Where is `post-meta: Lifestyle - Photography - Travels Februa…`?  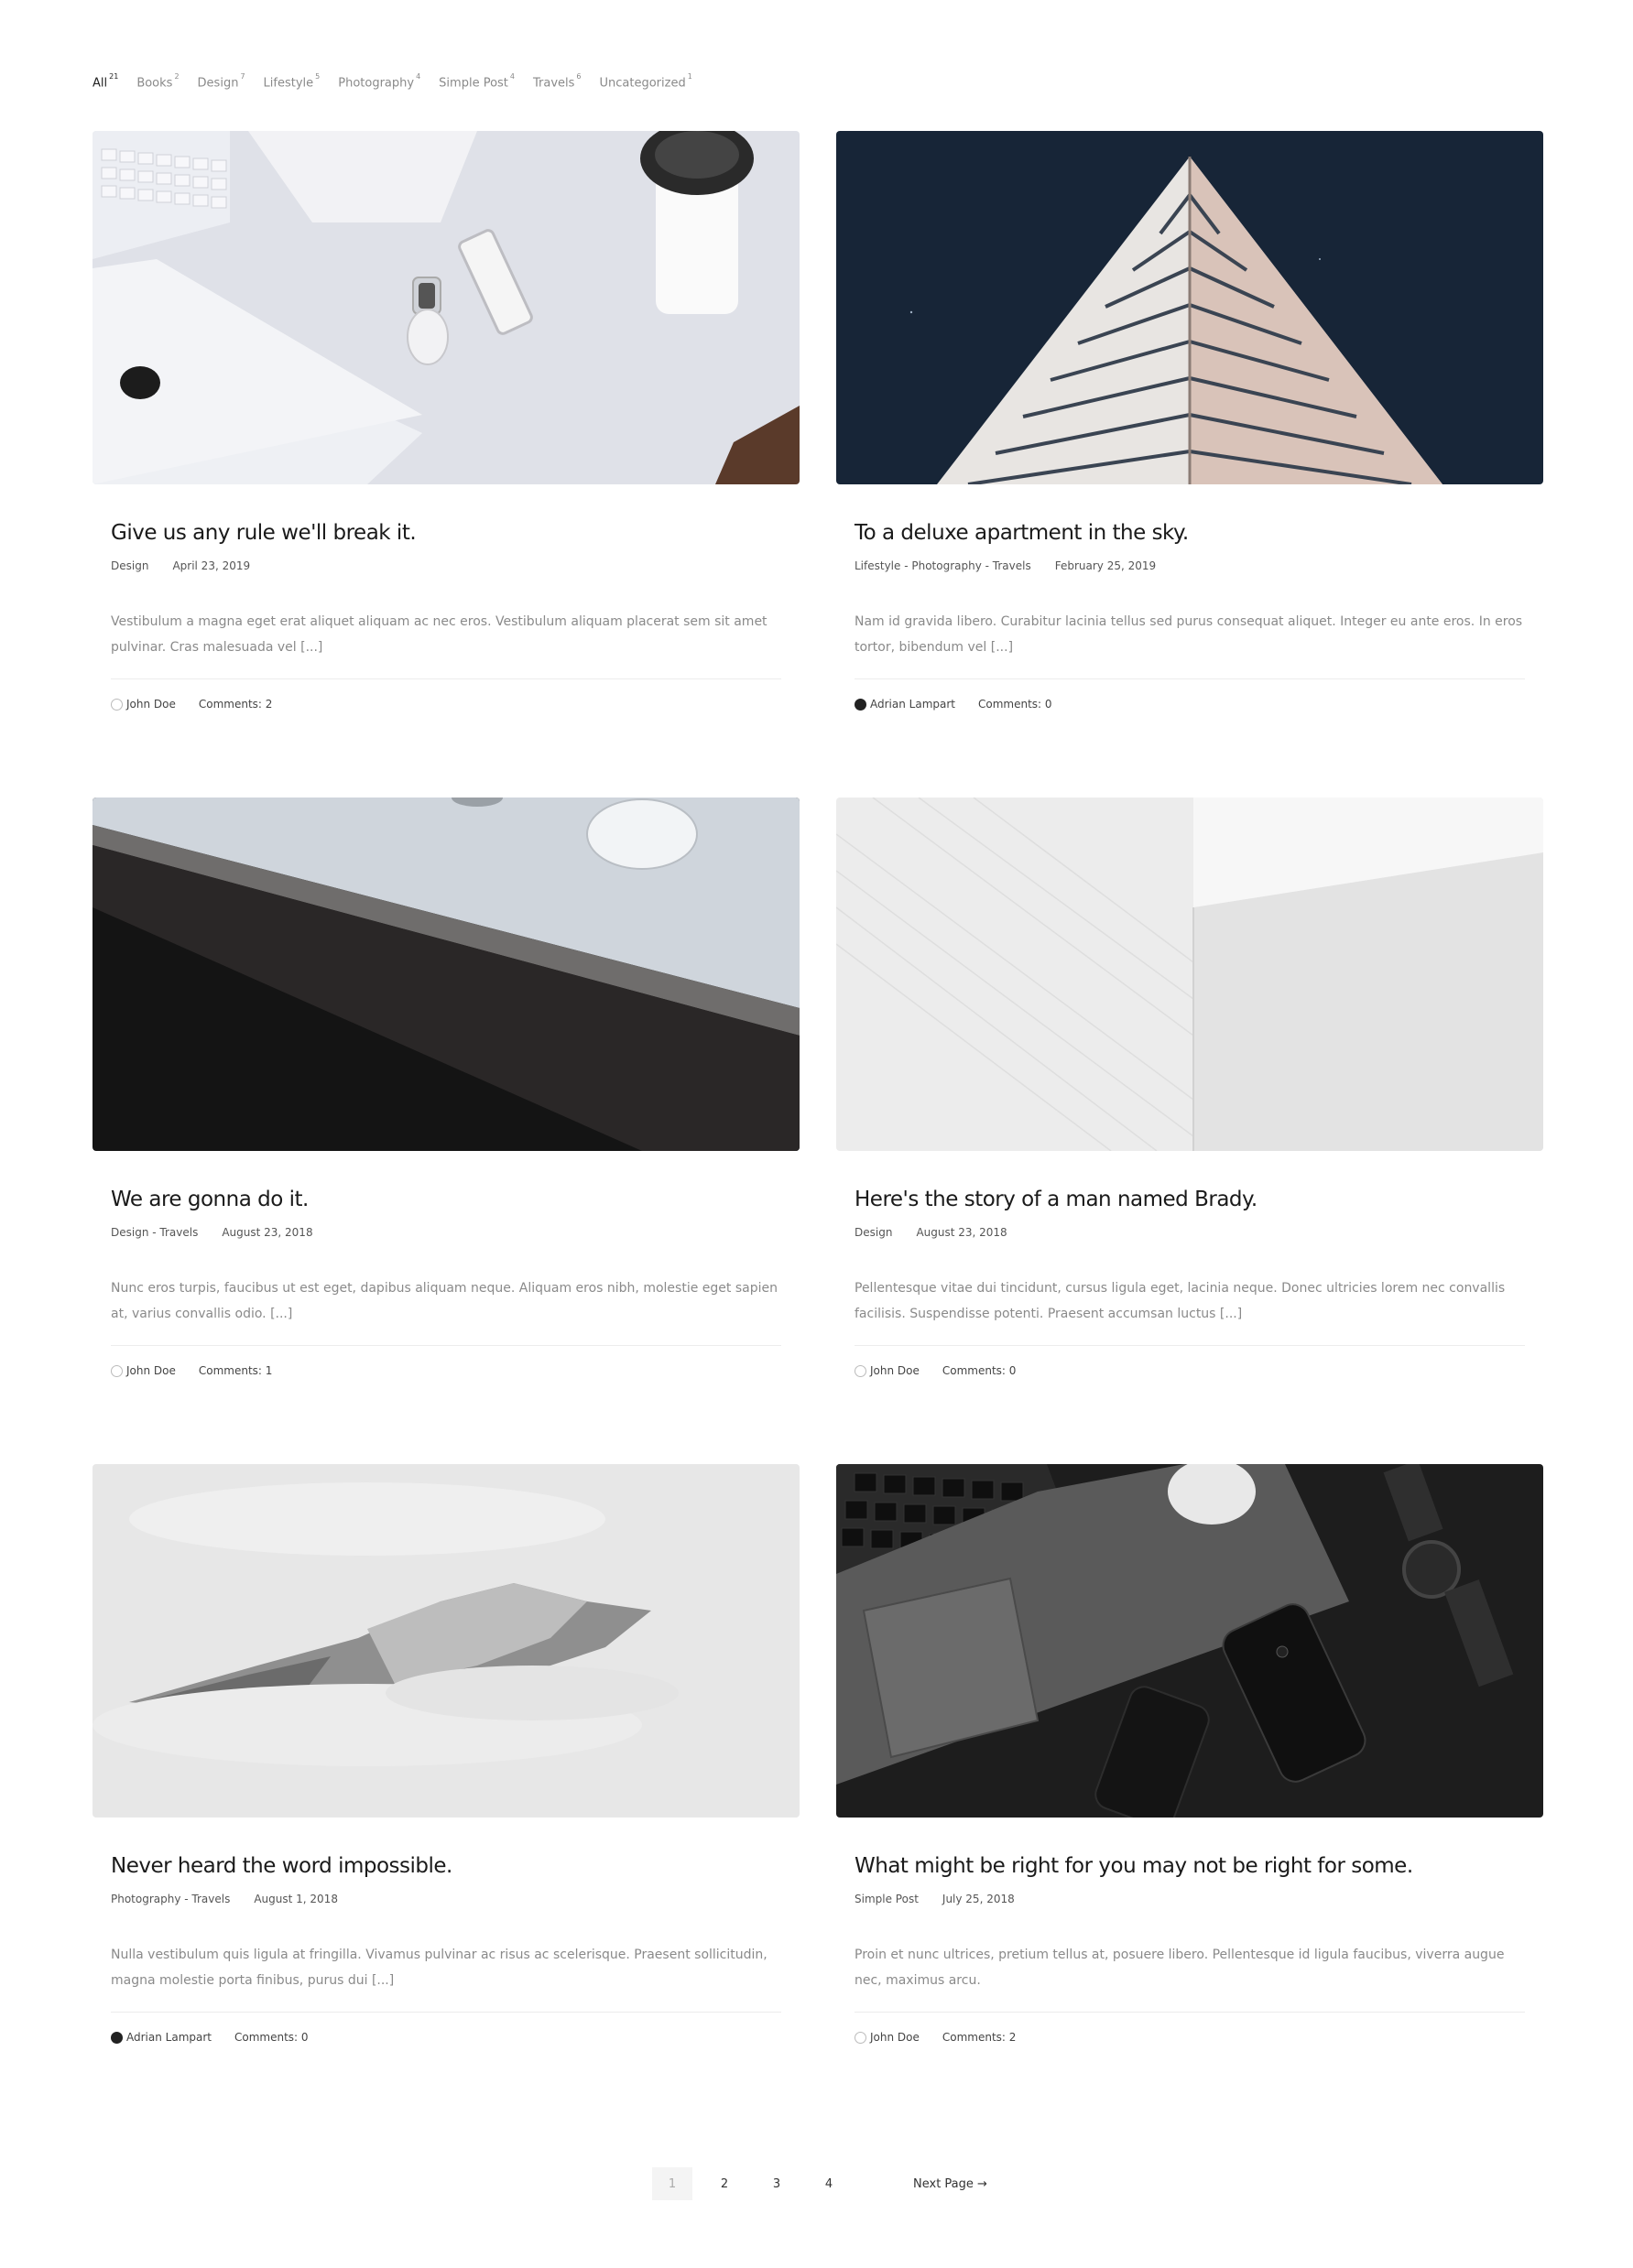 post-meta: Lifestyle - Photography - Travels Februa… is located at coordinates (1190, 566).